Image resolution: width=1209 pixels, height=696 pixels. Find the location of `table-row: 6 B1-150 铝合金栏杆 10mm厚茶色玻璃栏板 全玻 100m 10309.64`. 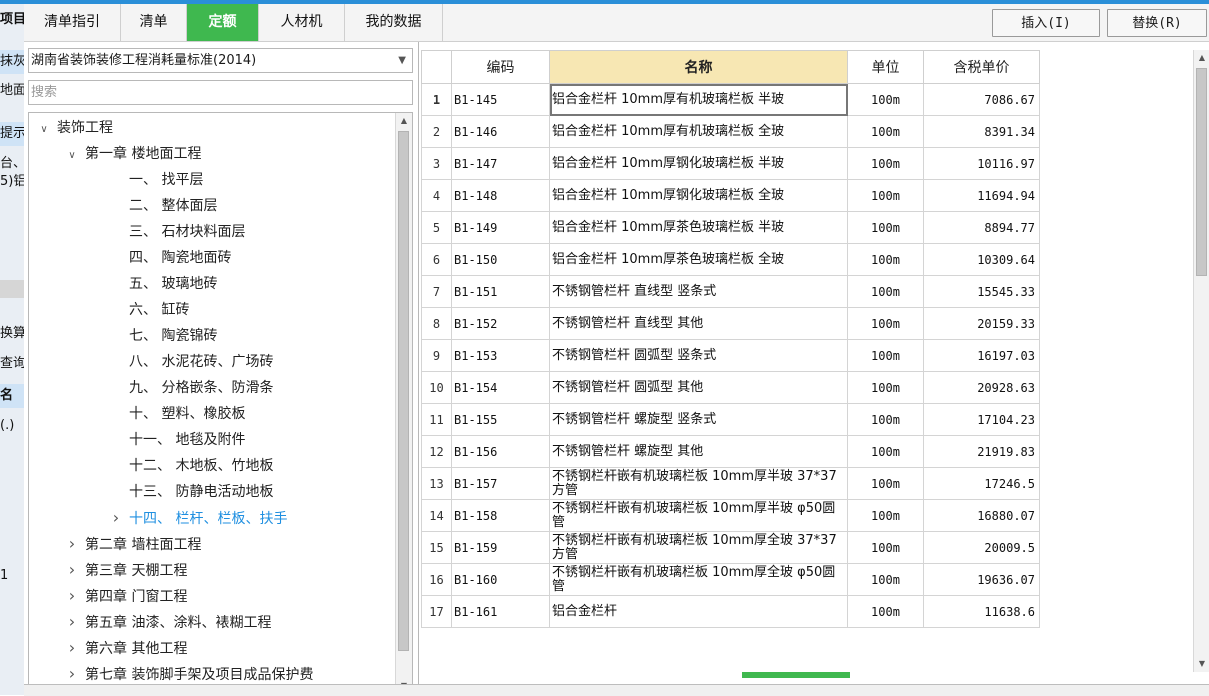

table-row: 6 B1-150 铝合金栏杆 10mm厚茶色玻璃栏板 全玻 100m 10309.64 is located at coordinates (733, 259).